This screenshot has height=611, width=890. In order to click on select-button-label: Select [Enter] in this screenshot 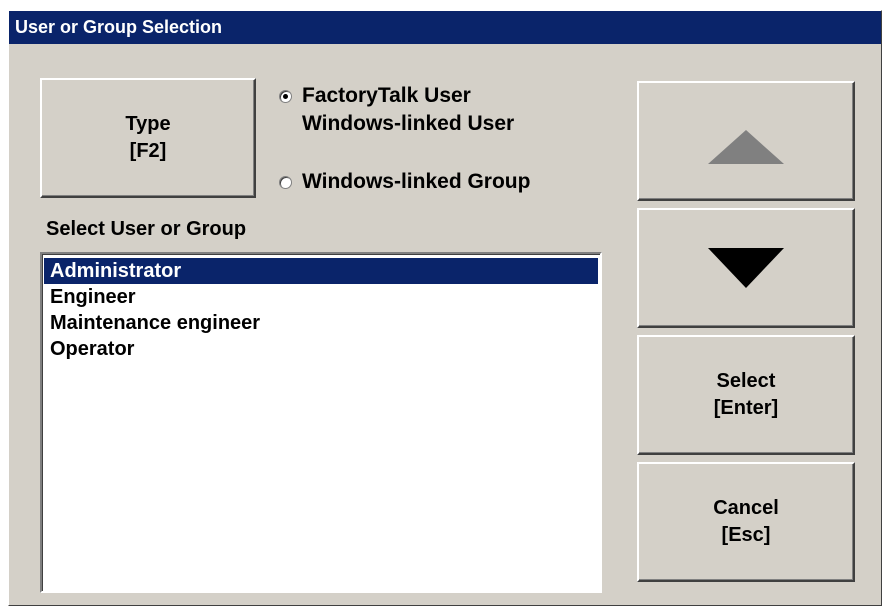, I will do `click(746, 394)`.